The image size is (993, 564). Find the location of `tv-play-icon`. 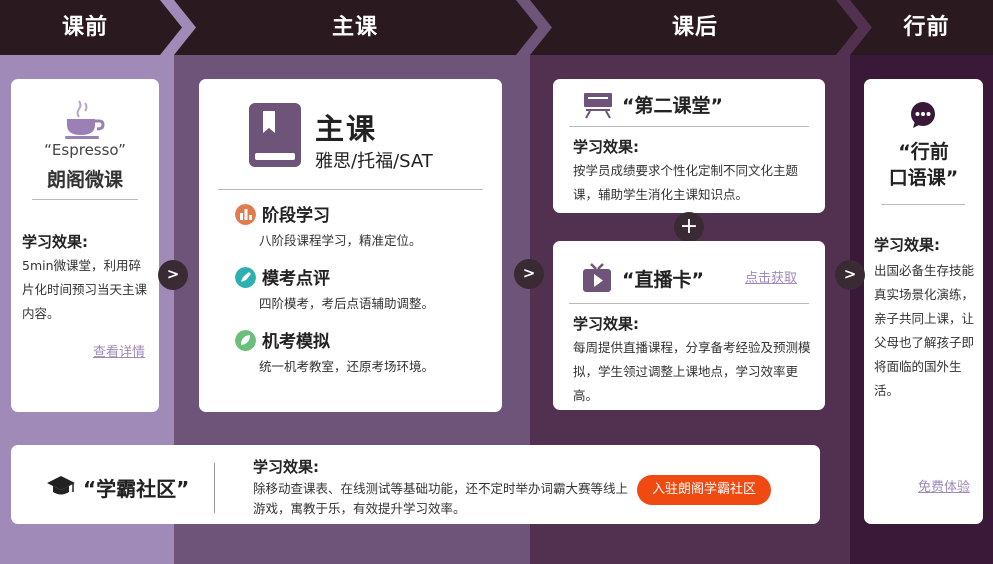

tv-play-icon is located at coordinates (597, 277).